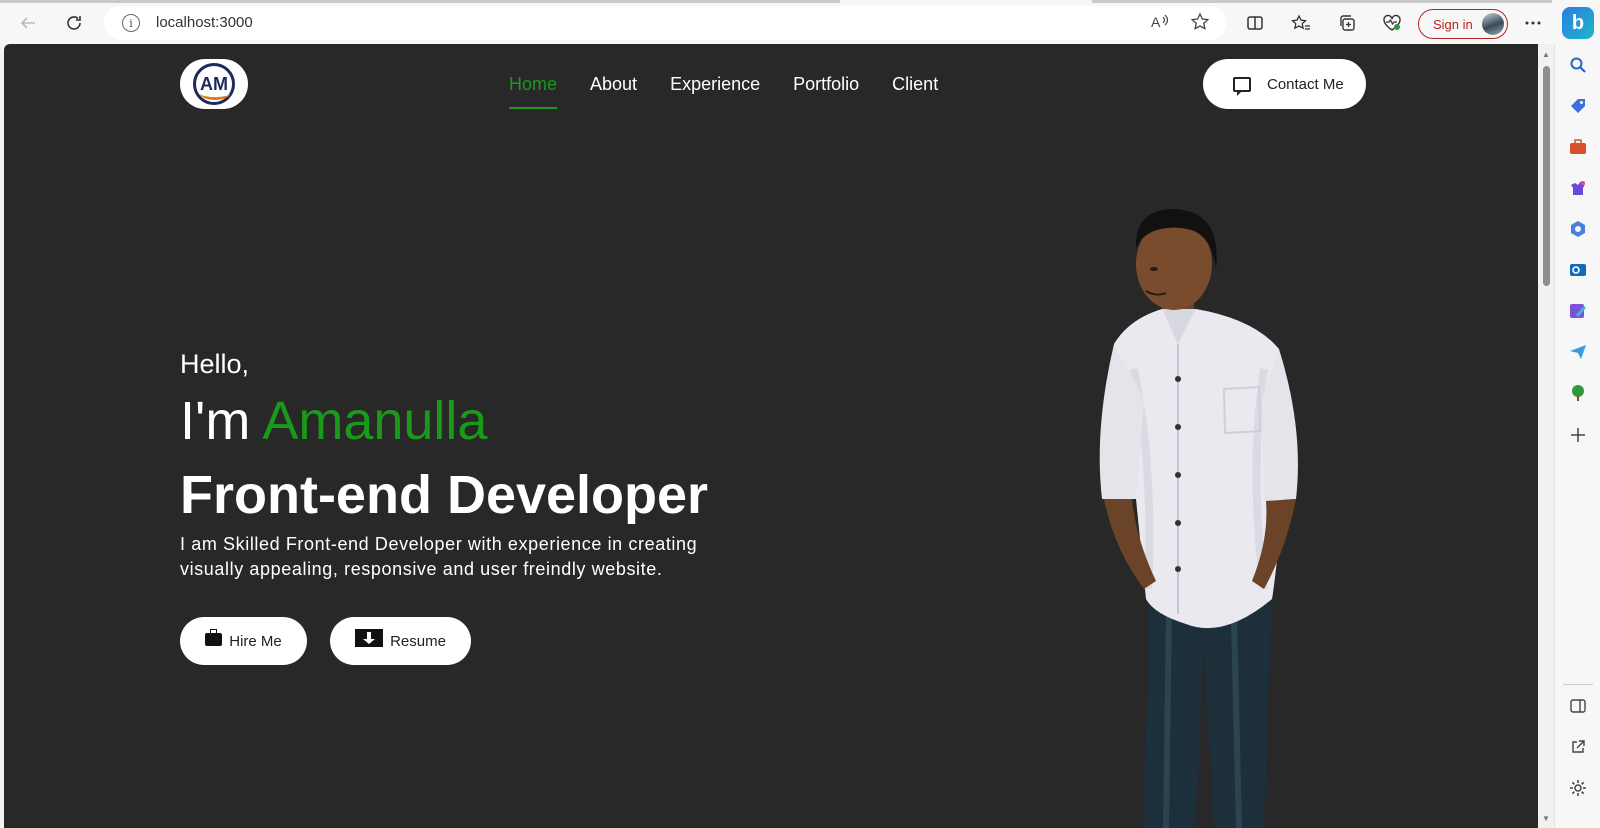  I want to click on favorites-icon, so click(1301, 23).